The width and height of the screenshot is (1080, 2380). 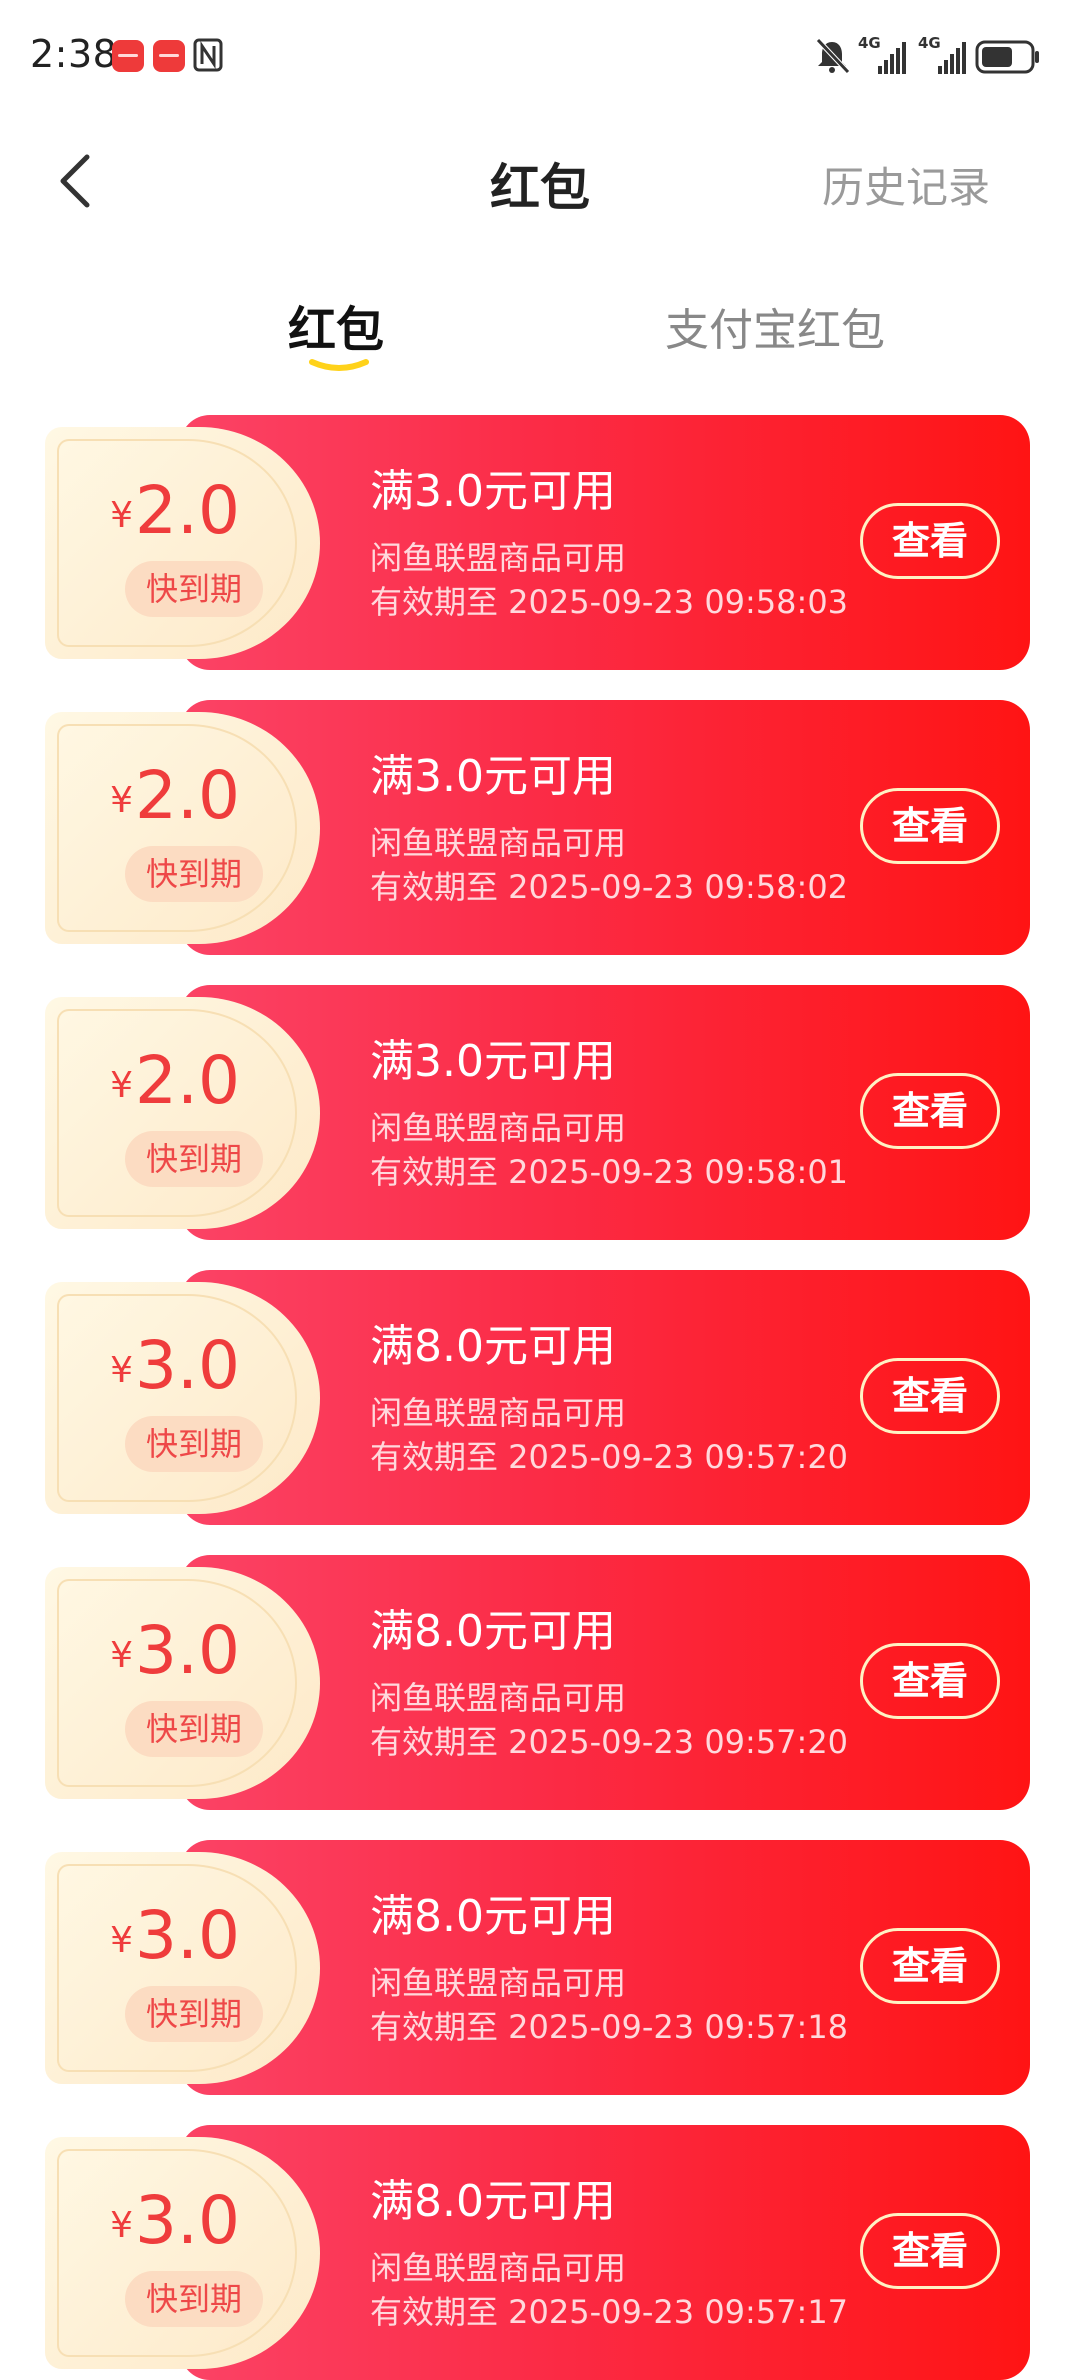 What do you see at coordinates (609, 2027) in the screenshot?
I see `coupon-validity: 有效期至 2025-09-23 09:57:18` at bounding box center [609, 2027].